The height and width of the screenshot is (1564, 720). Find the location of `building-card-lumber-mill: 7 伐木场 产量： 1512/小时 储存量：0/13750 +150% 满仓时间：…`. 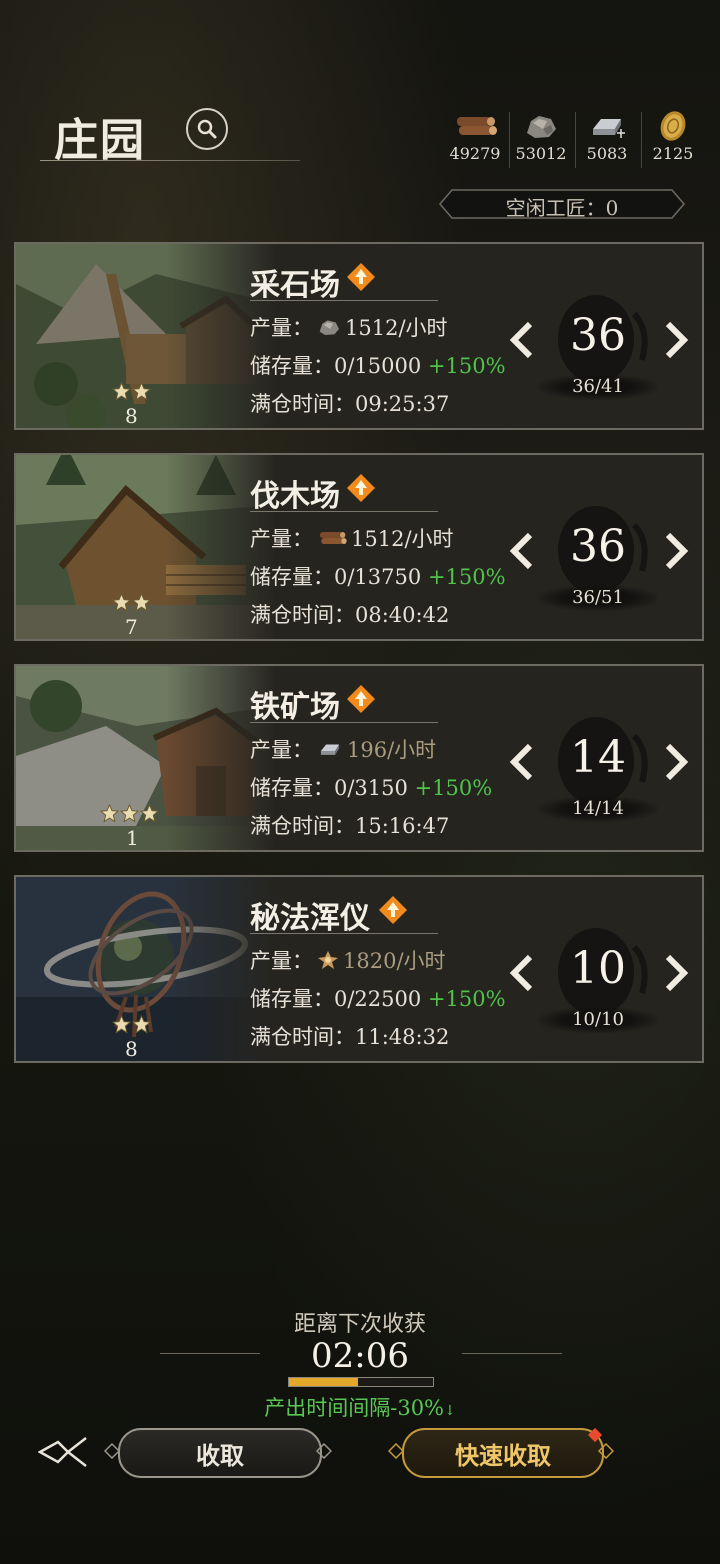

building-card-lumber-mill: 7 伐木场 产量： 1512/小时 储存量：0/13750 +150% 满仓时间：… is located at coordinates (359, 547).